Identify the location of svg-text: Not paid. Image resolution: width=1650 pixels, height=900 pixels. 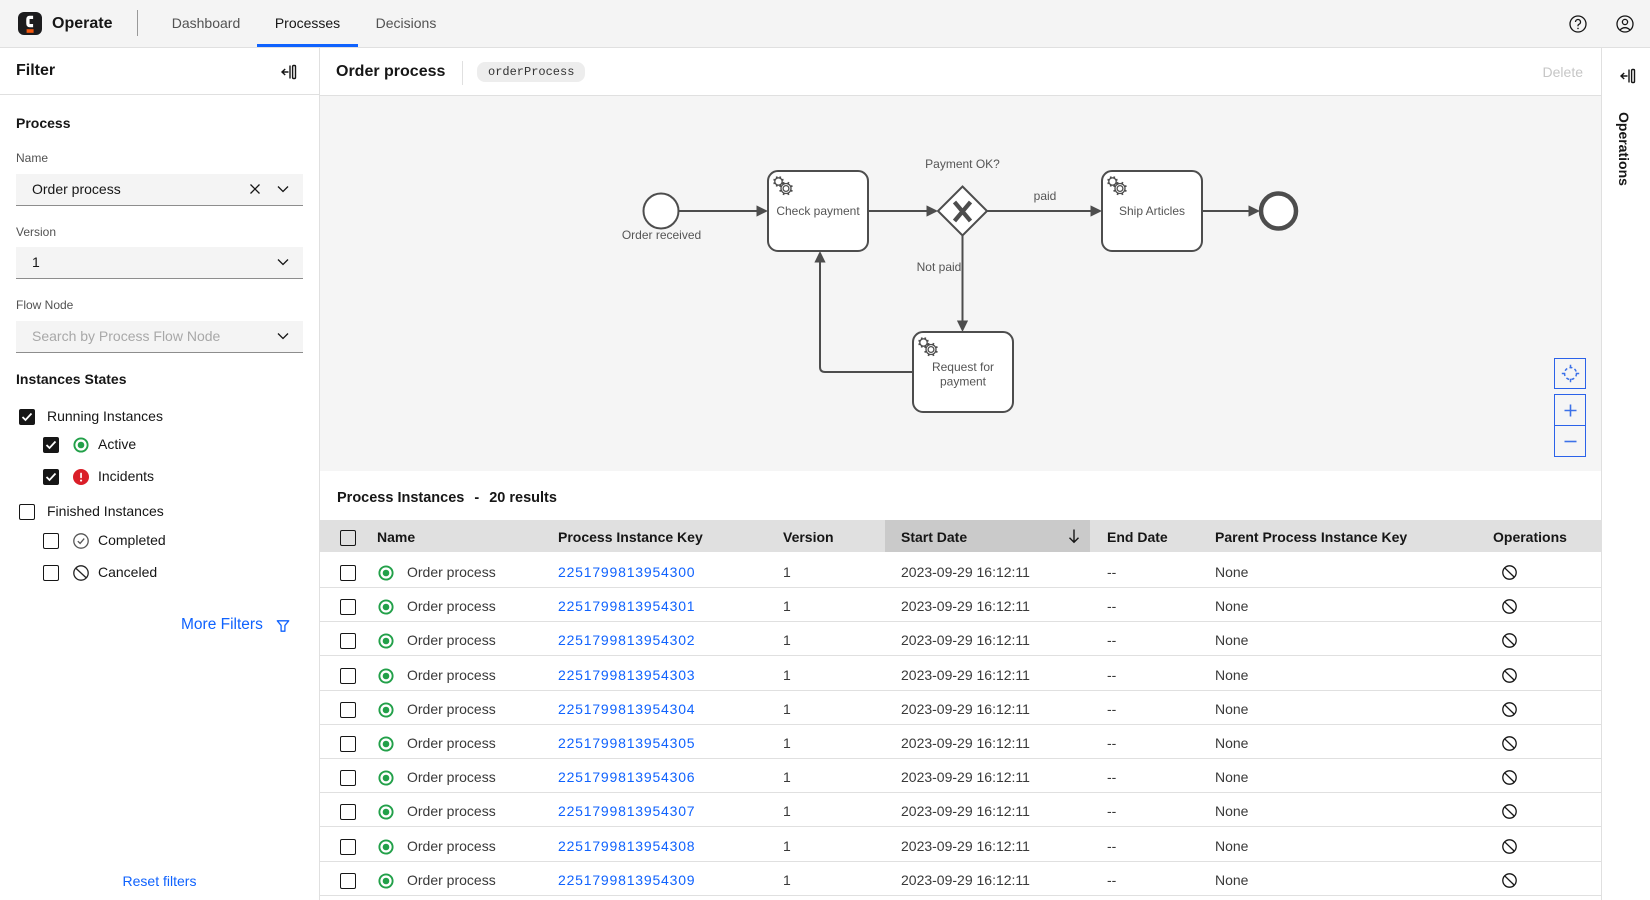
(939, 267).